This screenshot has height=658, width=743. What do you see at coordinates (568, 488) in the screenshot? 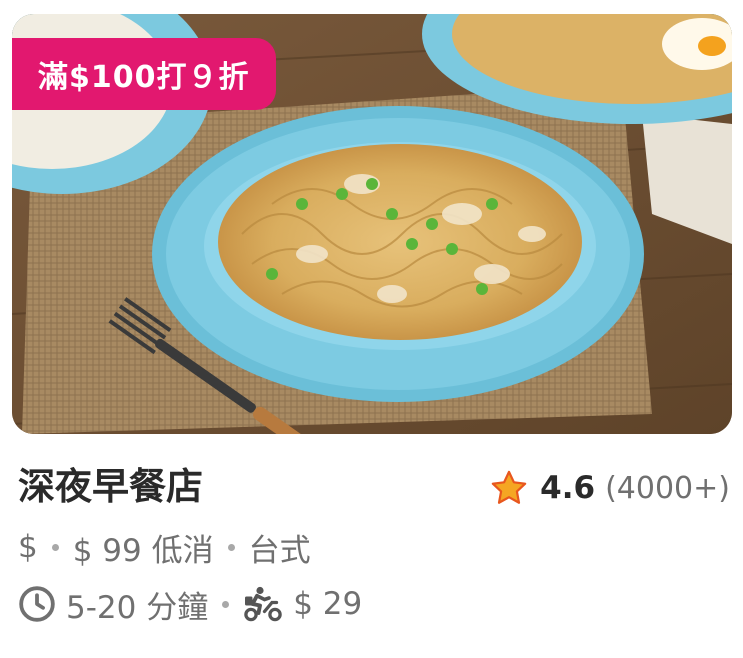
I see `rating-value: 4.6` at bounding box center [568, 488].